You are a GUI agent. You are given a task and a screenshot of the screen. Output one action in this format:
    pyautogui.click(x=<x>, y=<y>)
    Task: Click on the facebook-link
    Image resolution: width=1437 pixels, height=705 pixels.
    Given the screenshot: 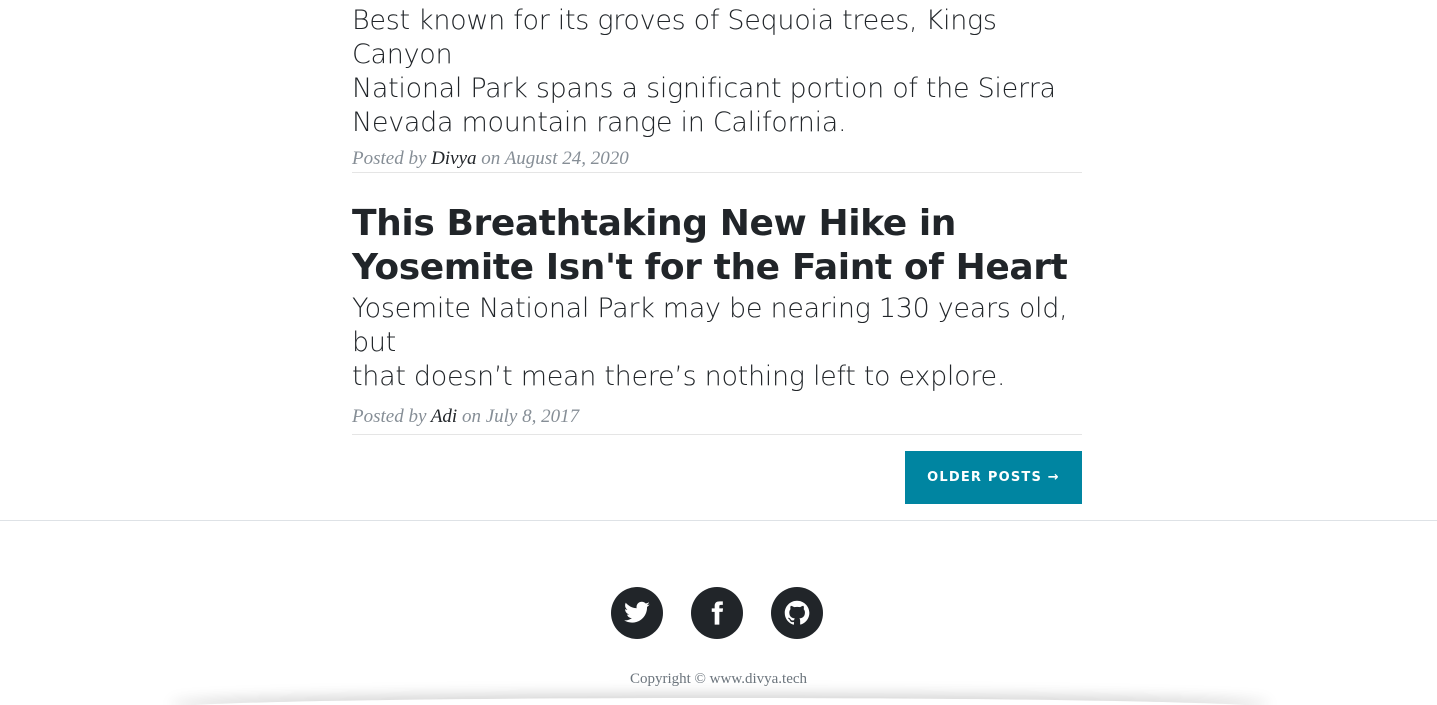 What is the action you would take?
    pyautogui.click(x=717, y=613)
    